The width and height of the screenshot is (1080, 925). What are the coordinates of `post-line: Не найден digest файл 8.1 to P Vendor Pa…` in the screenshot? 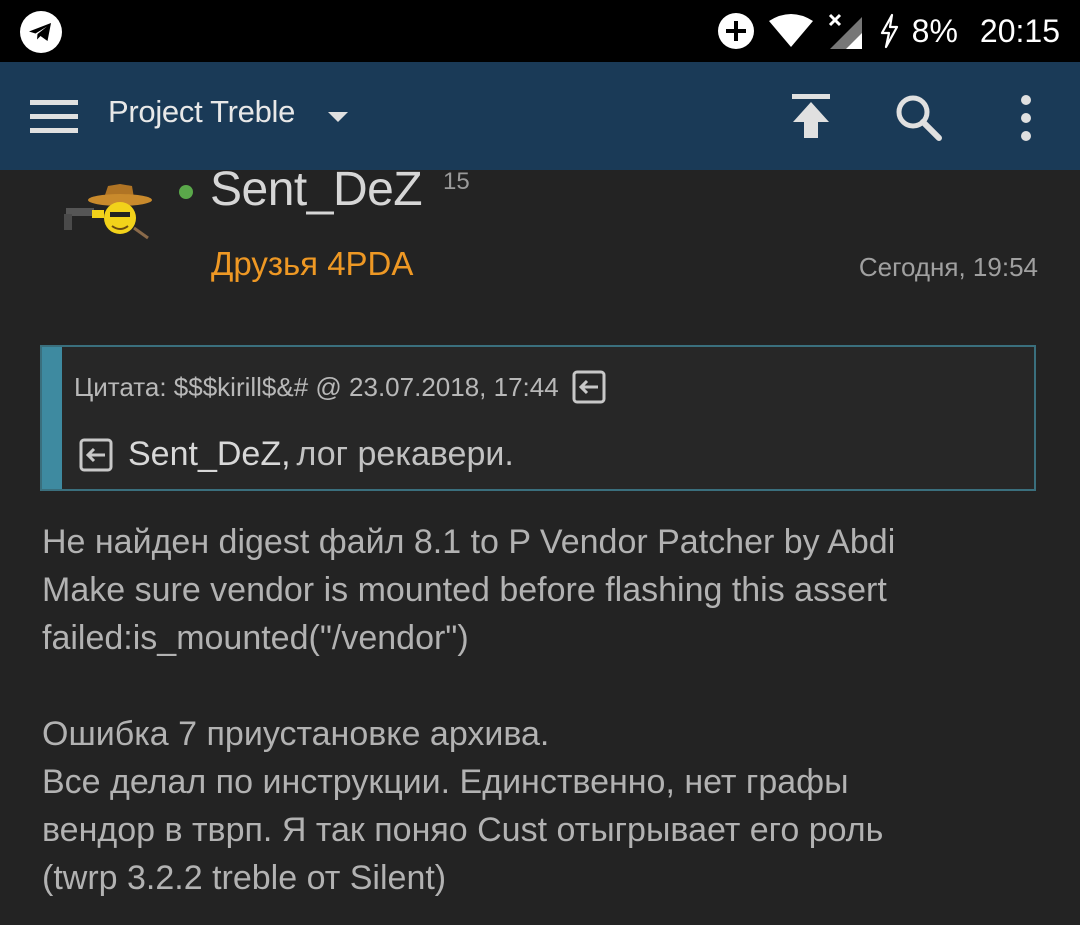 It's located at (469, 542).